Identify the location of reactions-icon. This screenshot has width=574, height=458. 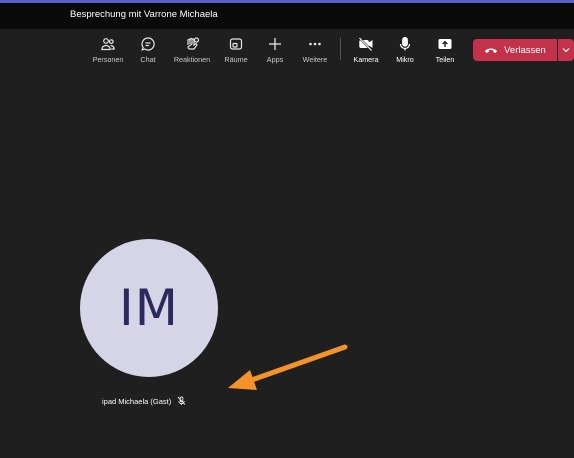
(193, 43).